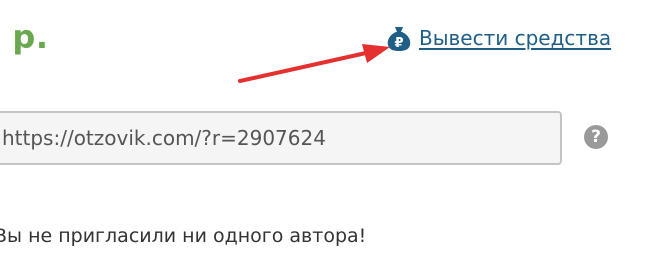 Image resolution: width=645 pixels, height=265 pixels. I want to click on no-invited-authors-message: Вы не пригласили ни одного автора!, so click(183, 236).